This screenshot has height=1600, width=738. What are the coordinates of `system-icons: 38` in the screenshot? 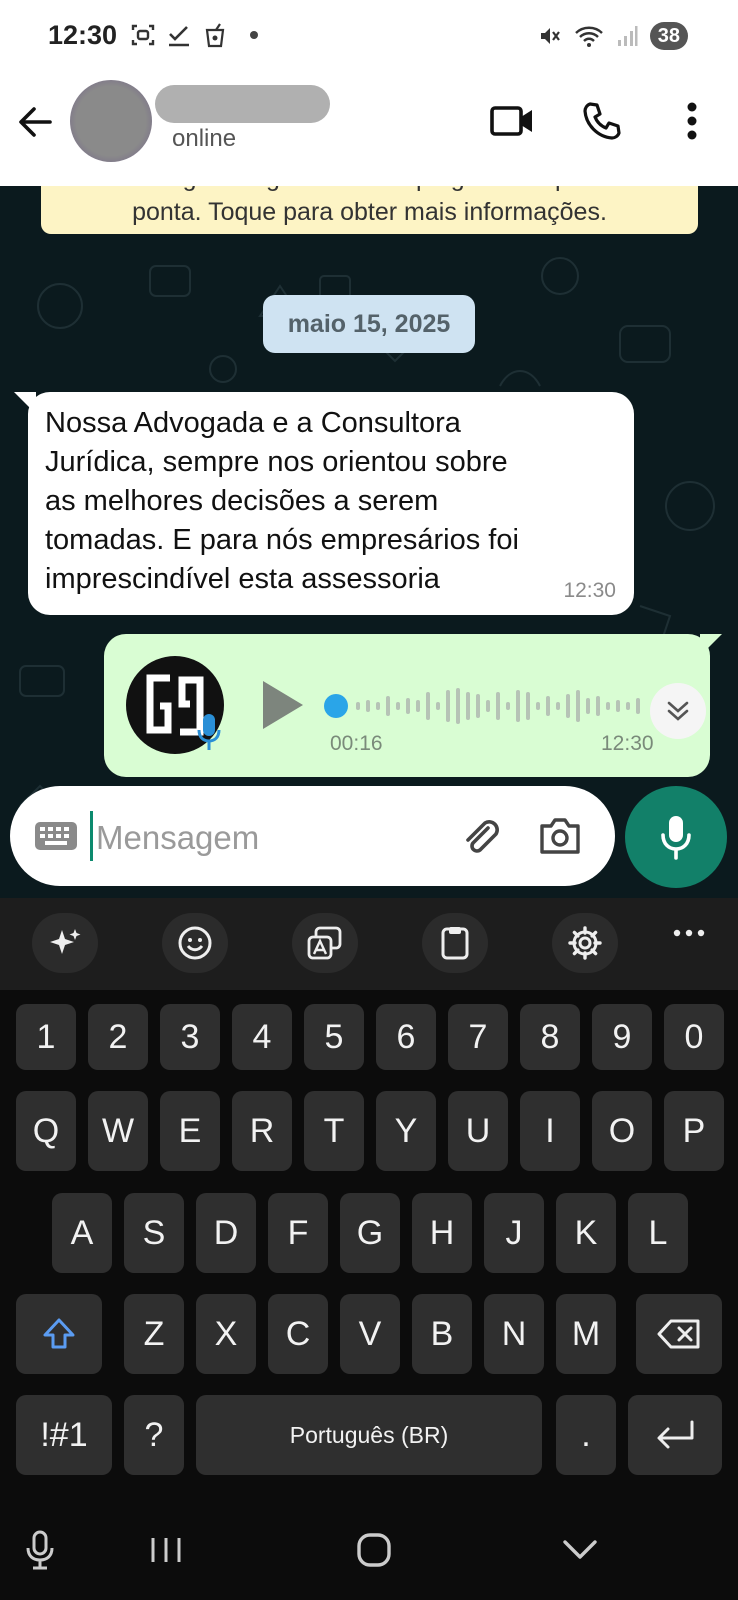 It's located at (613, 36).